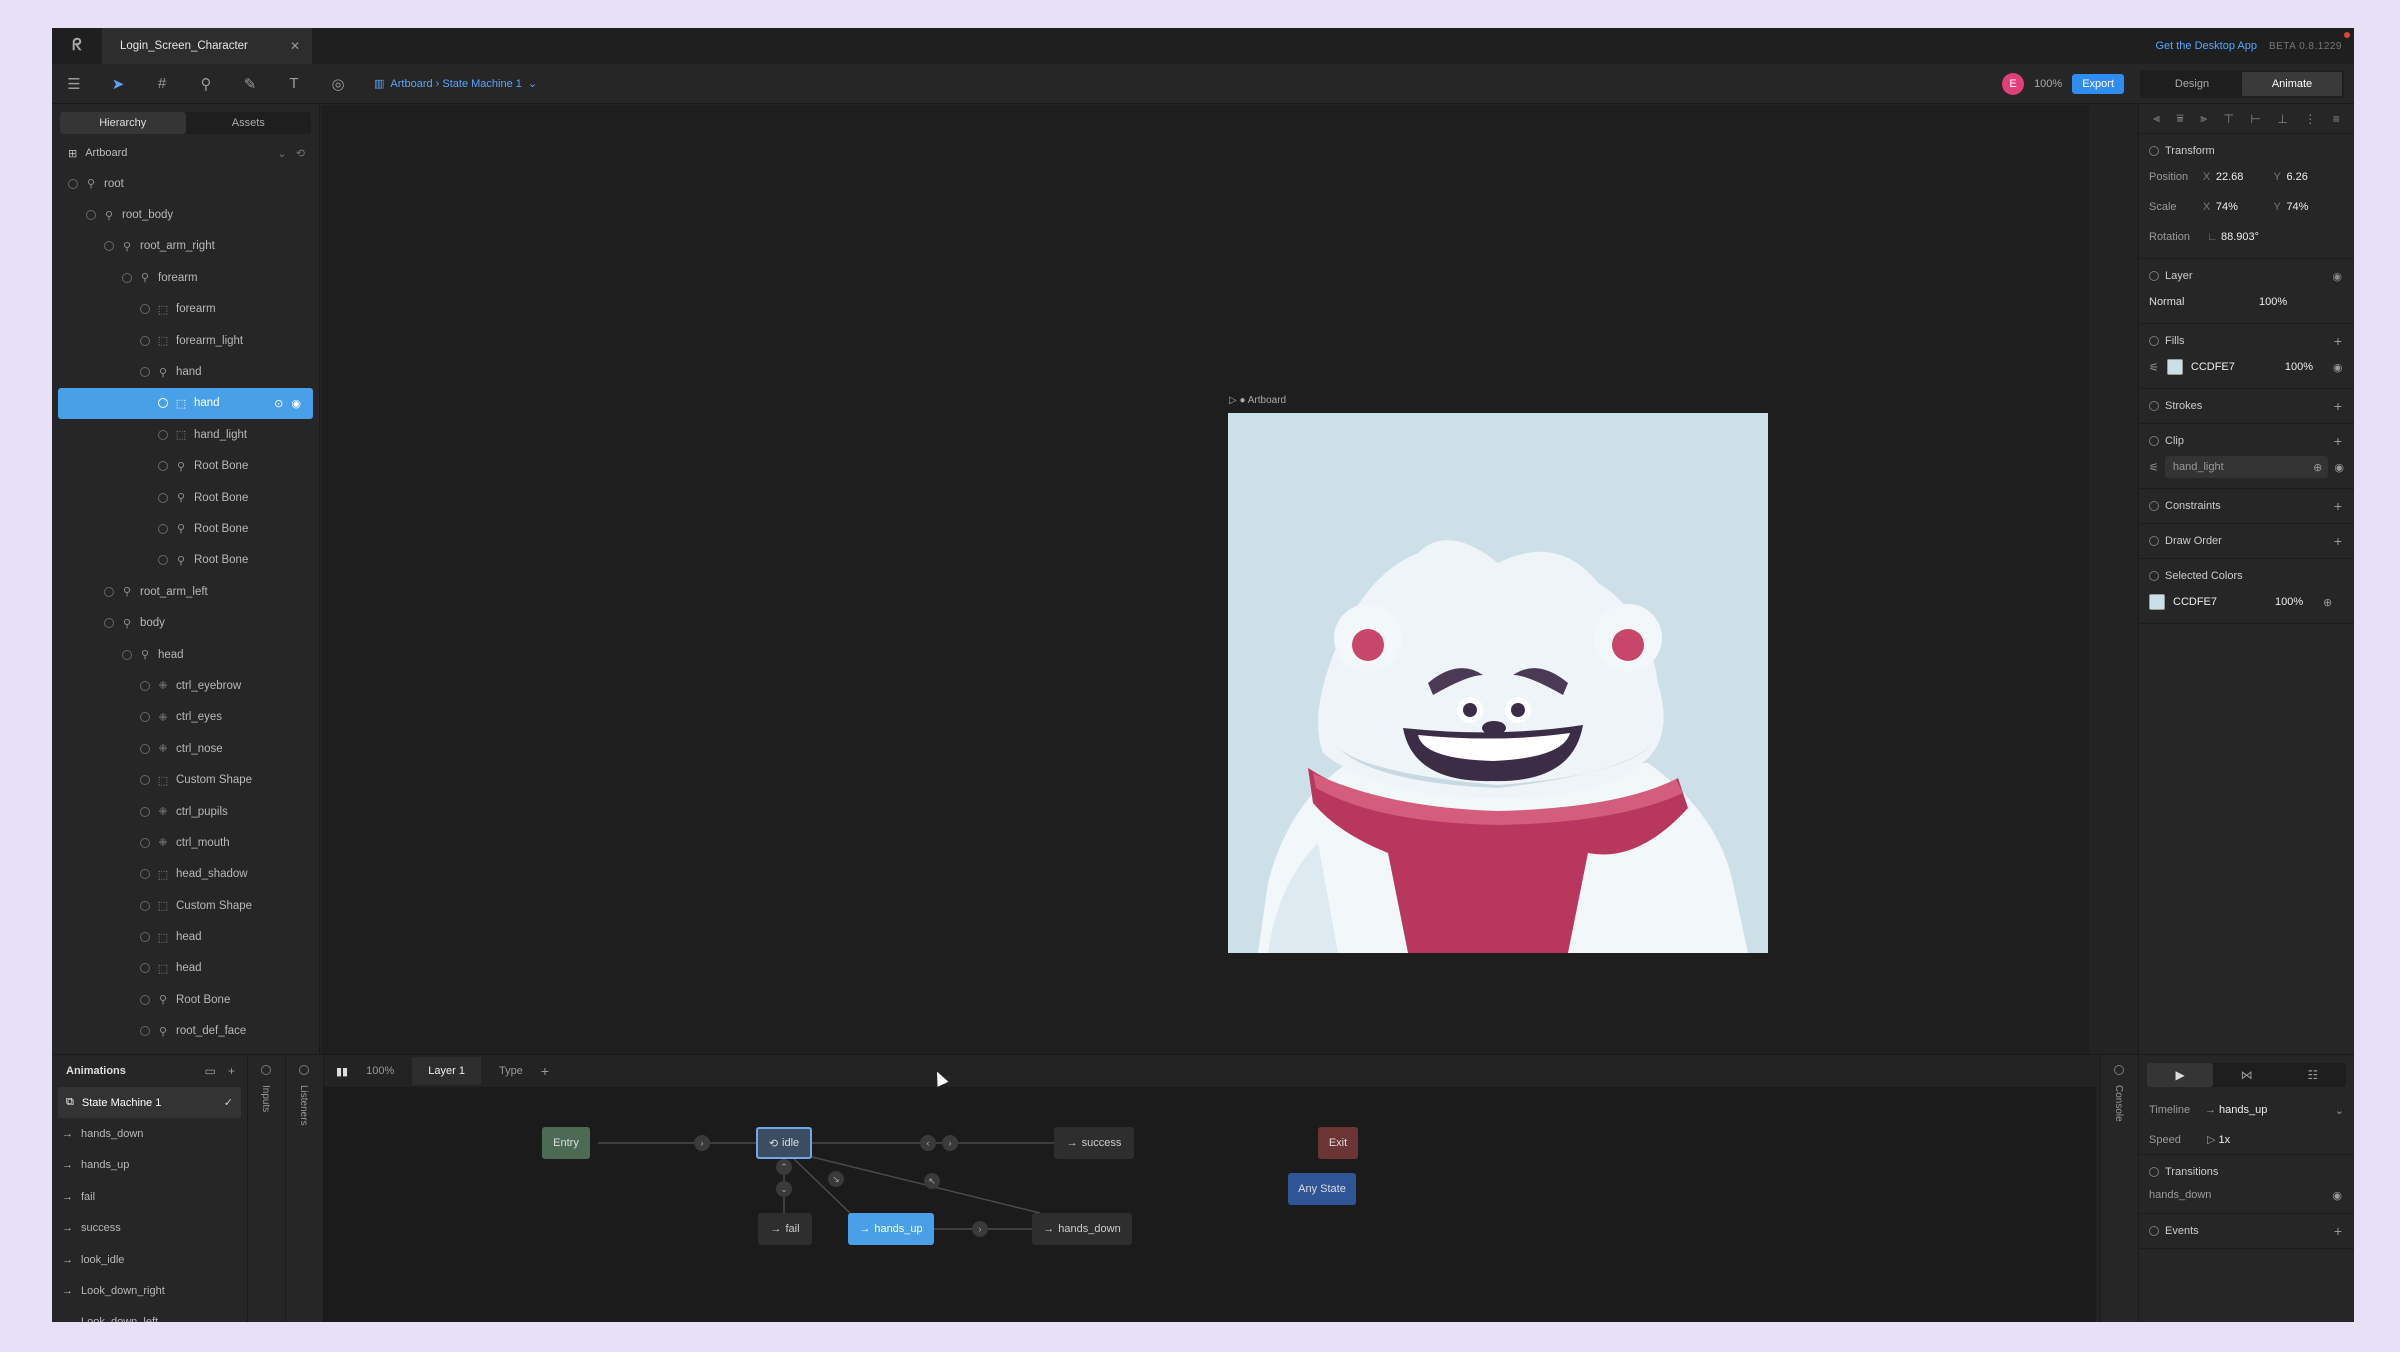  Describe the element at coordinates (2048, 84) in the screenshot. I see `zoom-select: 100%` at that location.